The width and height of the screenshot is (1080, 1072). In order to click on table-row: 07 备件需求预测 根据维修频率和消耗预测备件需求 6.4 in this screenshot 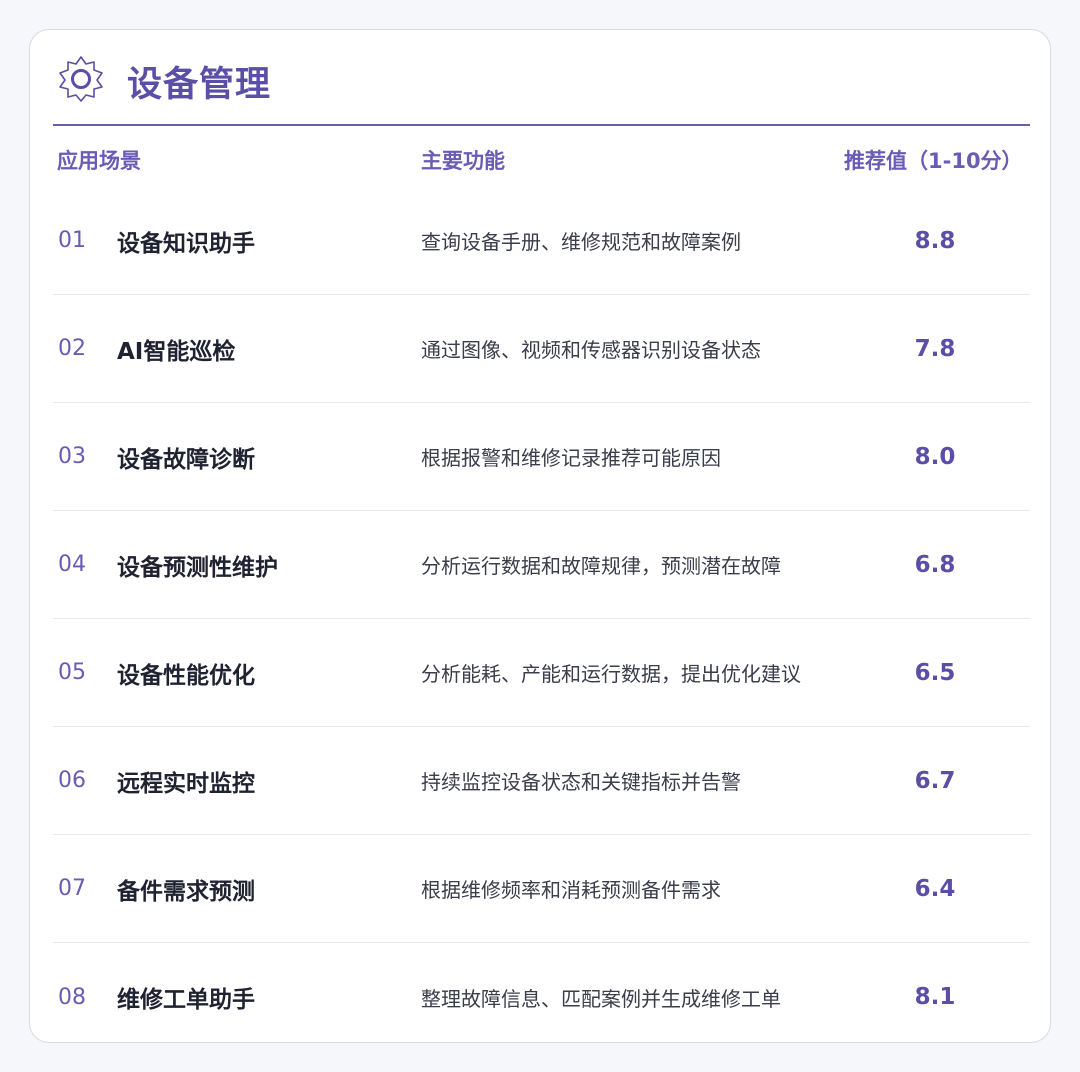, I will do `click(541, 889)`.